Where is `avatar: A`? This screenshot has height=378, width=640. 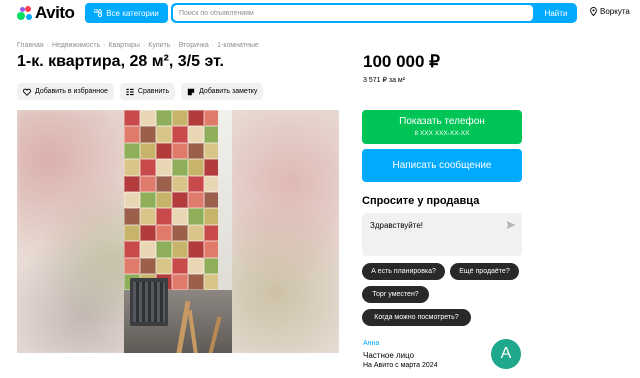 avatar: A is located at coordinates (506, 354).